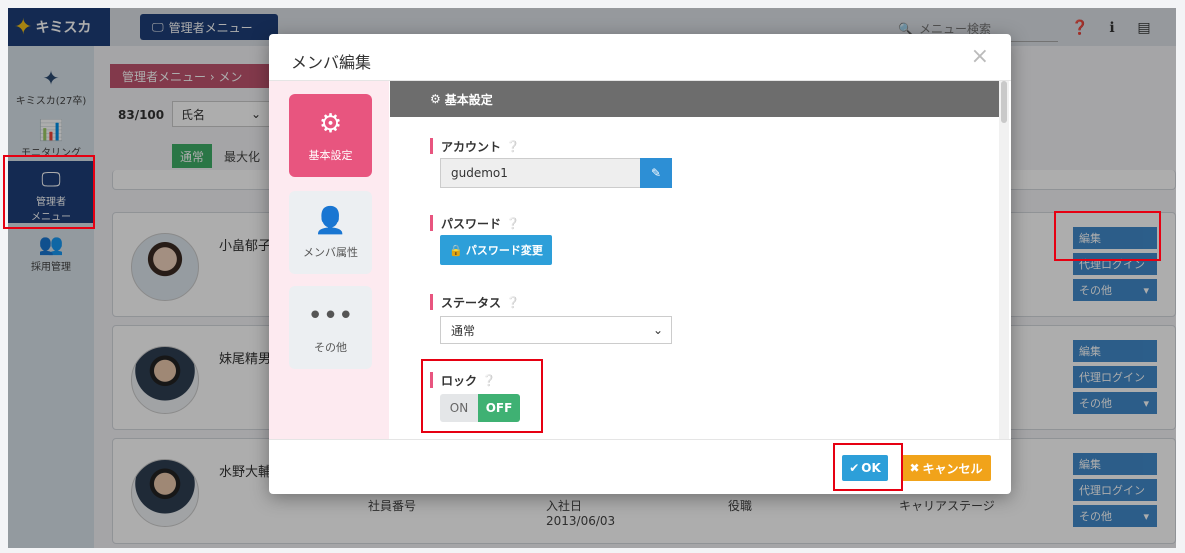  What do you see at coordinates (1004, 102) in the screenshot?
I see `scroll-thumb` at bounding box center [1004, 102].